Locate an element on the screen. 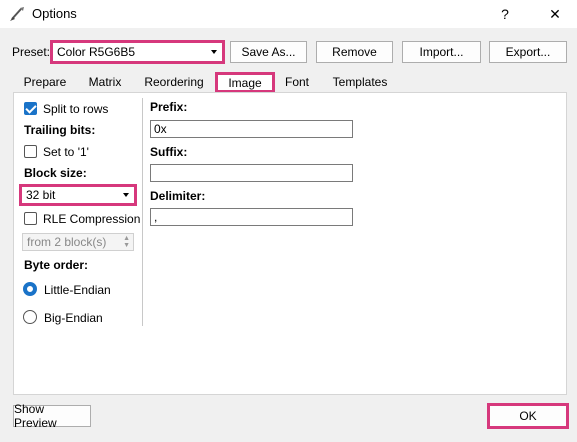 Image resolution: width=577 pixels, height=442 pixels. help-button: ? is located at coordinates (505, 14).